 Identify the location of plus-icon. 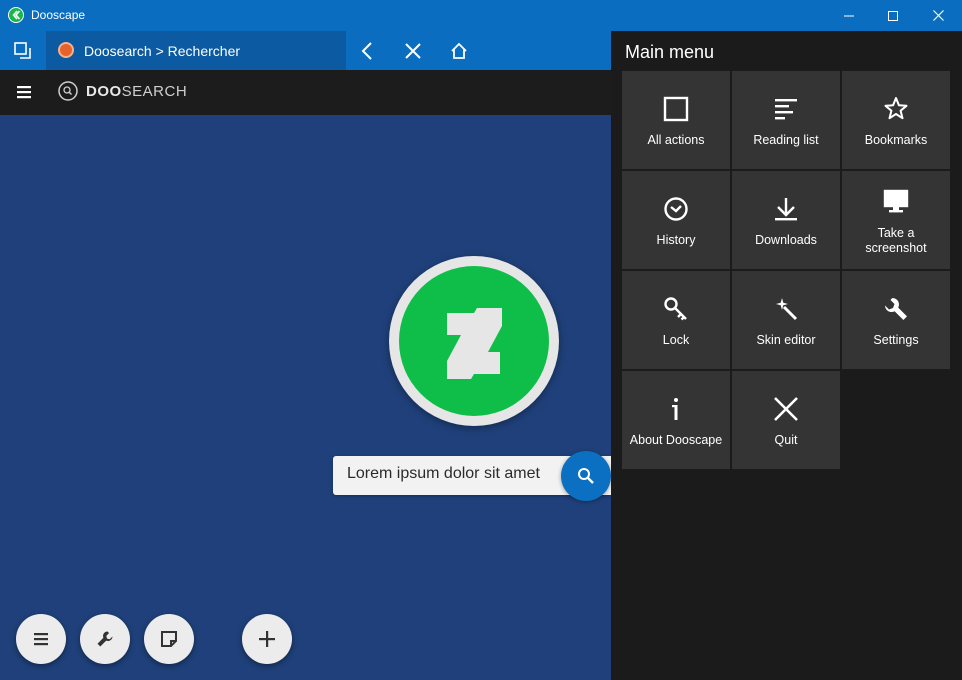
(267, 639).